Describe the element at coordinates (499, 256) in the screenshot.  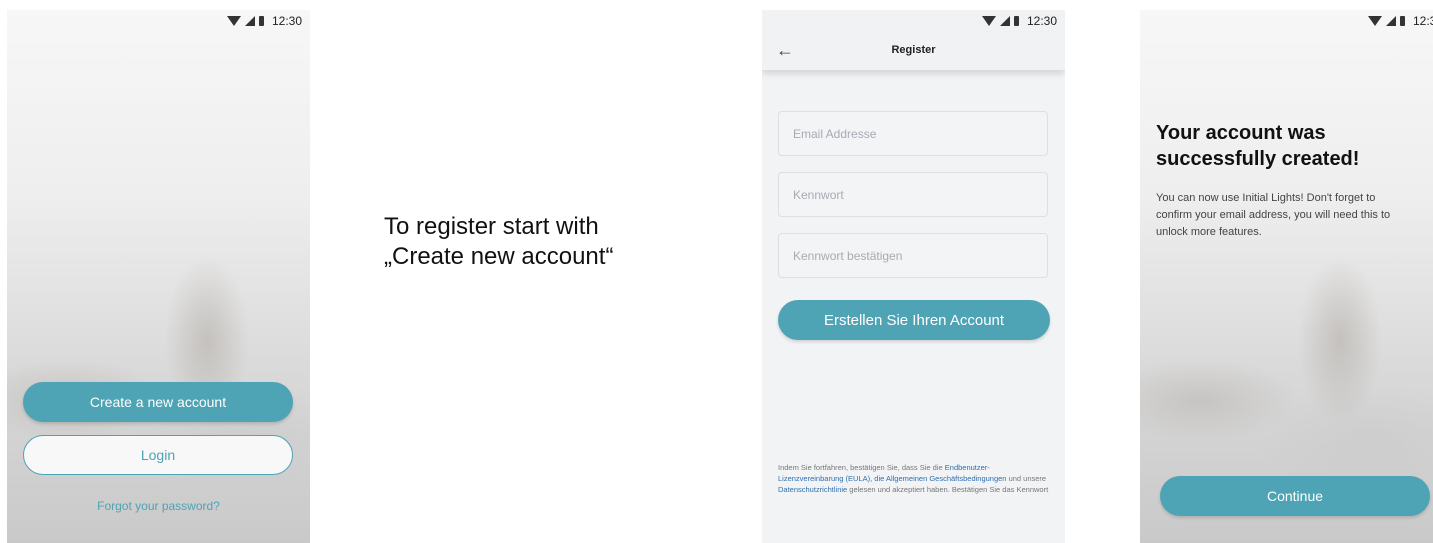
I see `caption-line-2: „Create new account“` at that location.